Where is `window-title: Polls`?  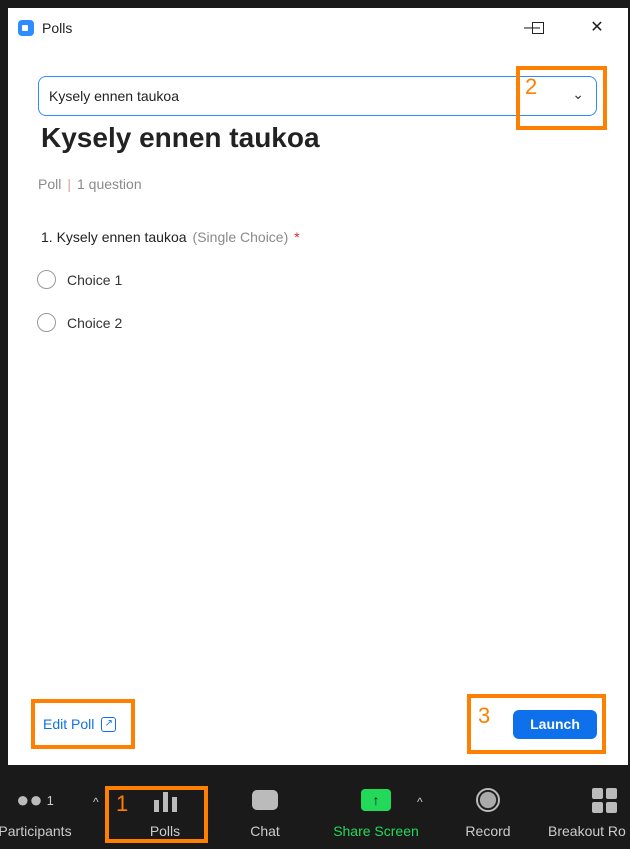 window-title: Polls is located at coordinates (57, 28).